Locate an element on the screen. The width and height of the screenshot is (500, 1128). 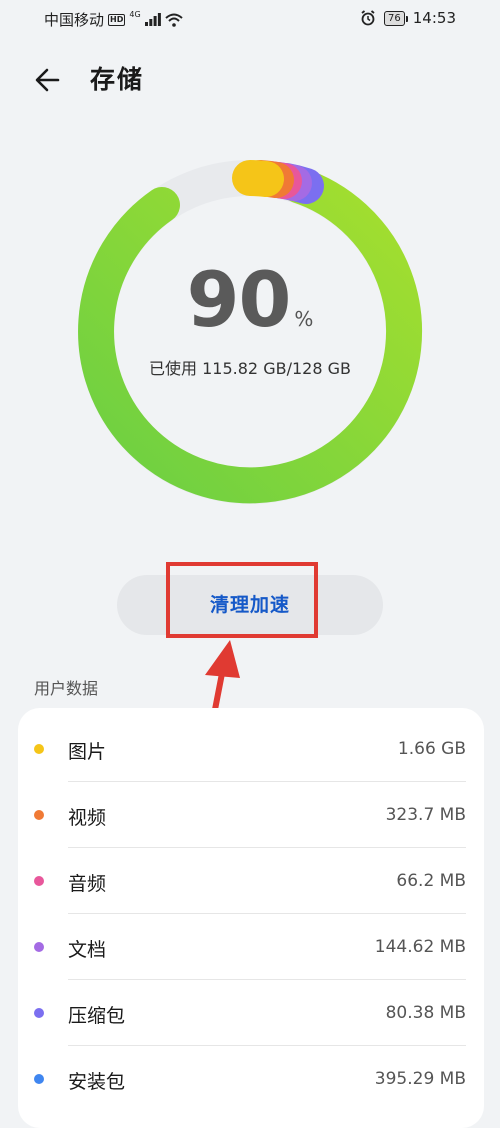
list-item-documents: 文档 144.62 MB is located at coordinates (251, 947).